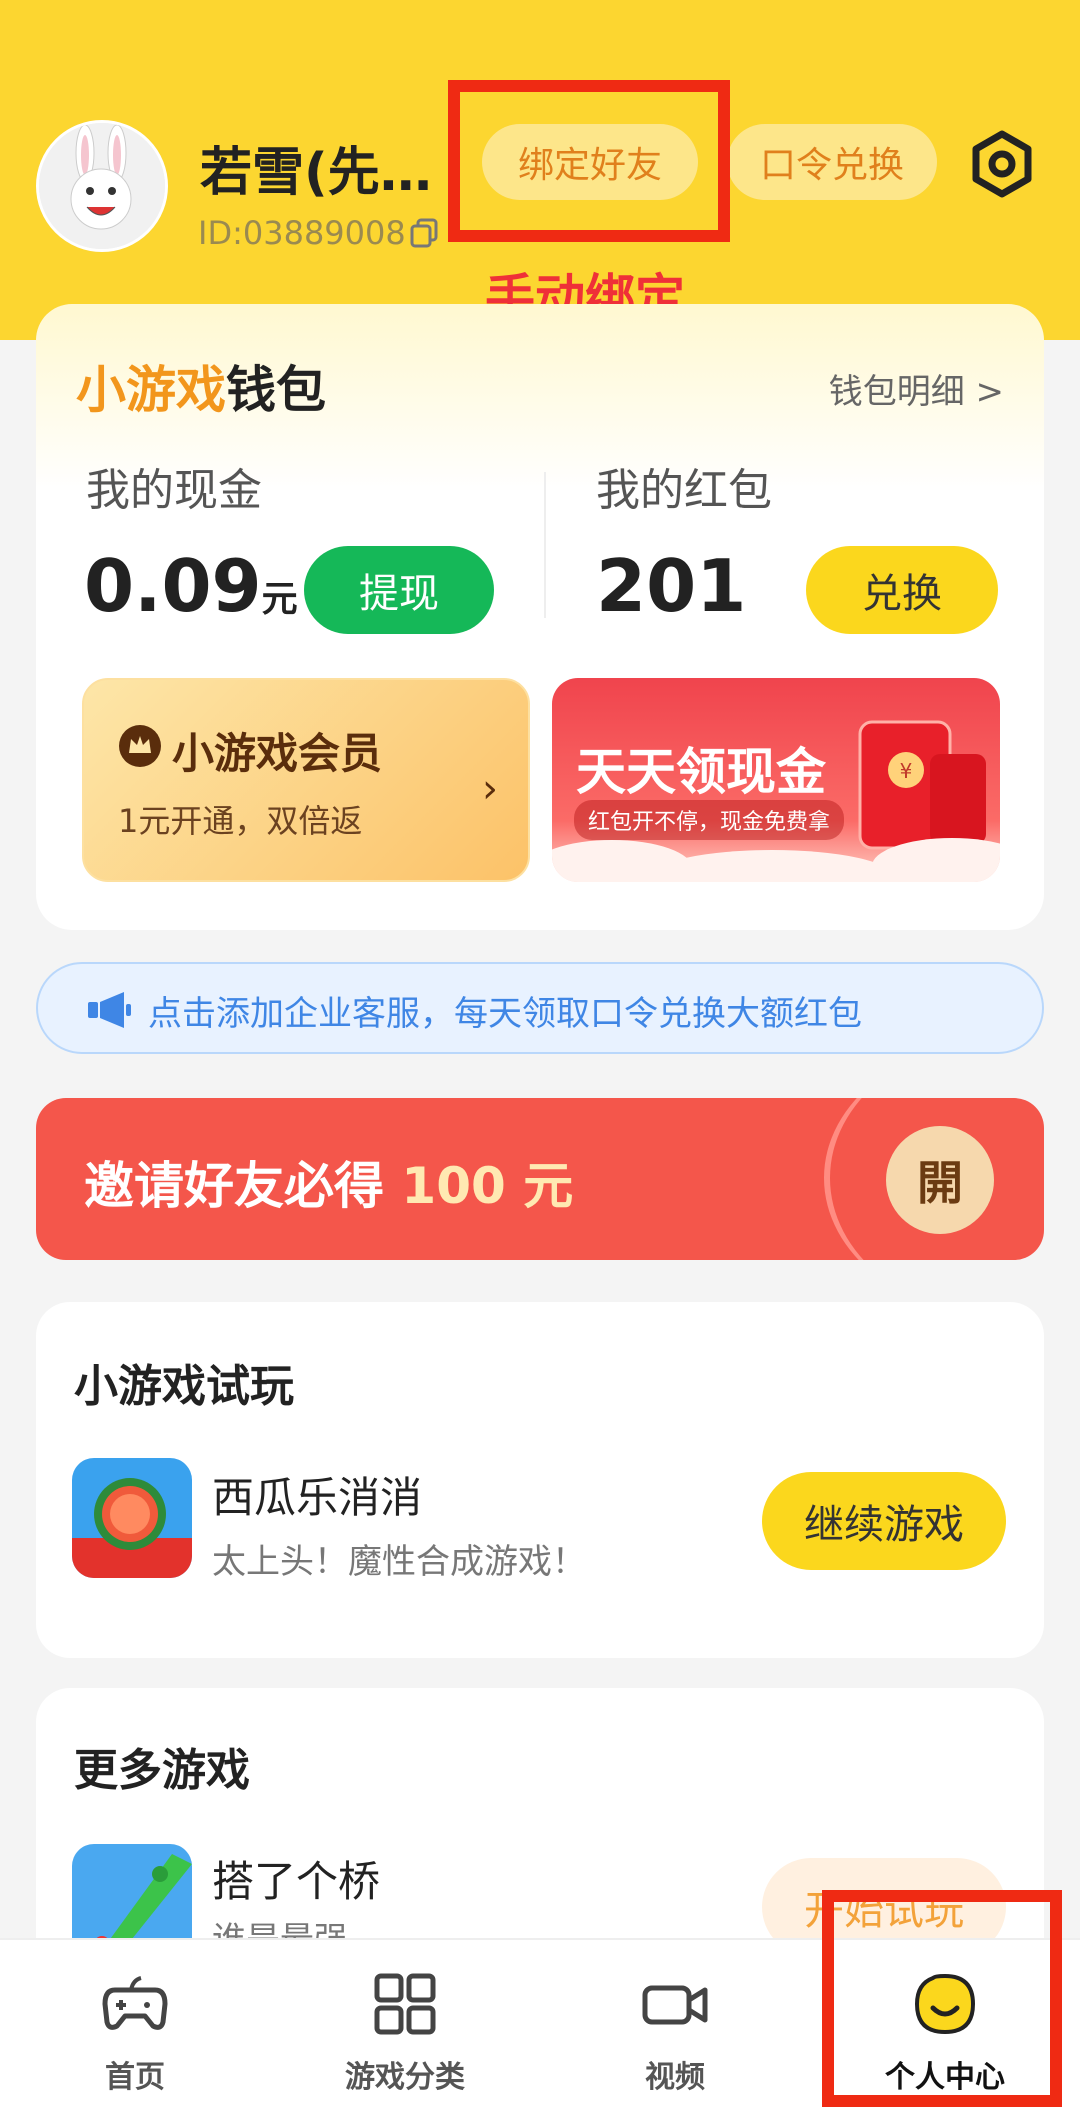 This screenshot has height=2109, width=1080. What do you see at coordinates (675, 2005) in the screenshot?
I see `video-camera-icon` at bounding box center [675, 2005].